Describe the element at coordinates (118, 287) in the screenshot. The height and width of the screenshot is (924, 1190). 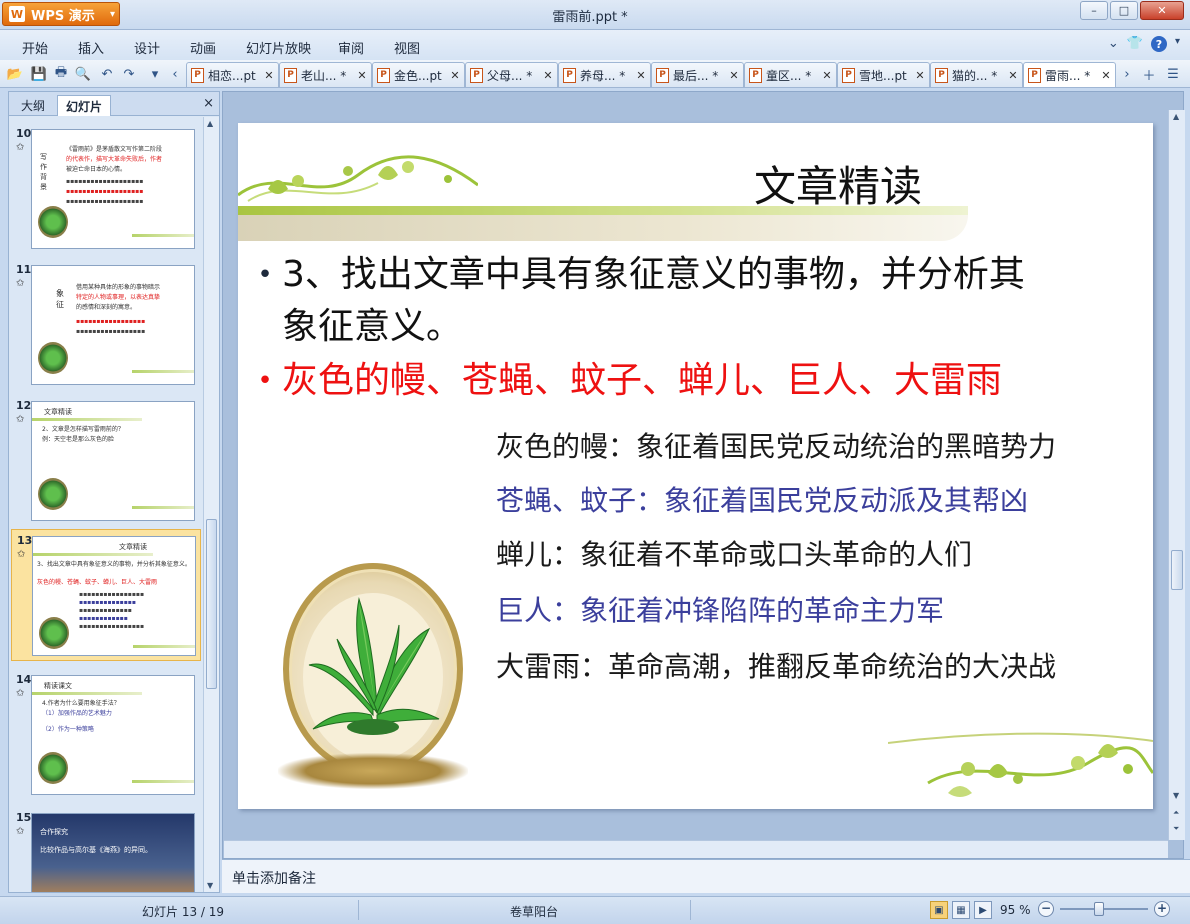
I see `thumb-line: 借用某种具体的形象的事物暗示` at that location.